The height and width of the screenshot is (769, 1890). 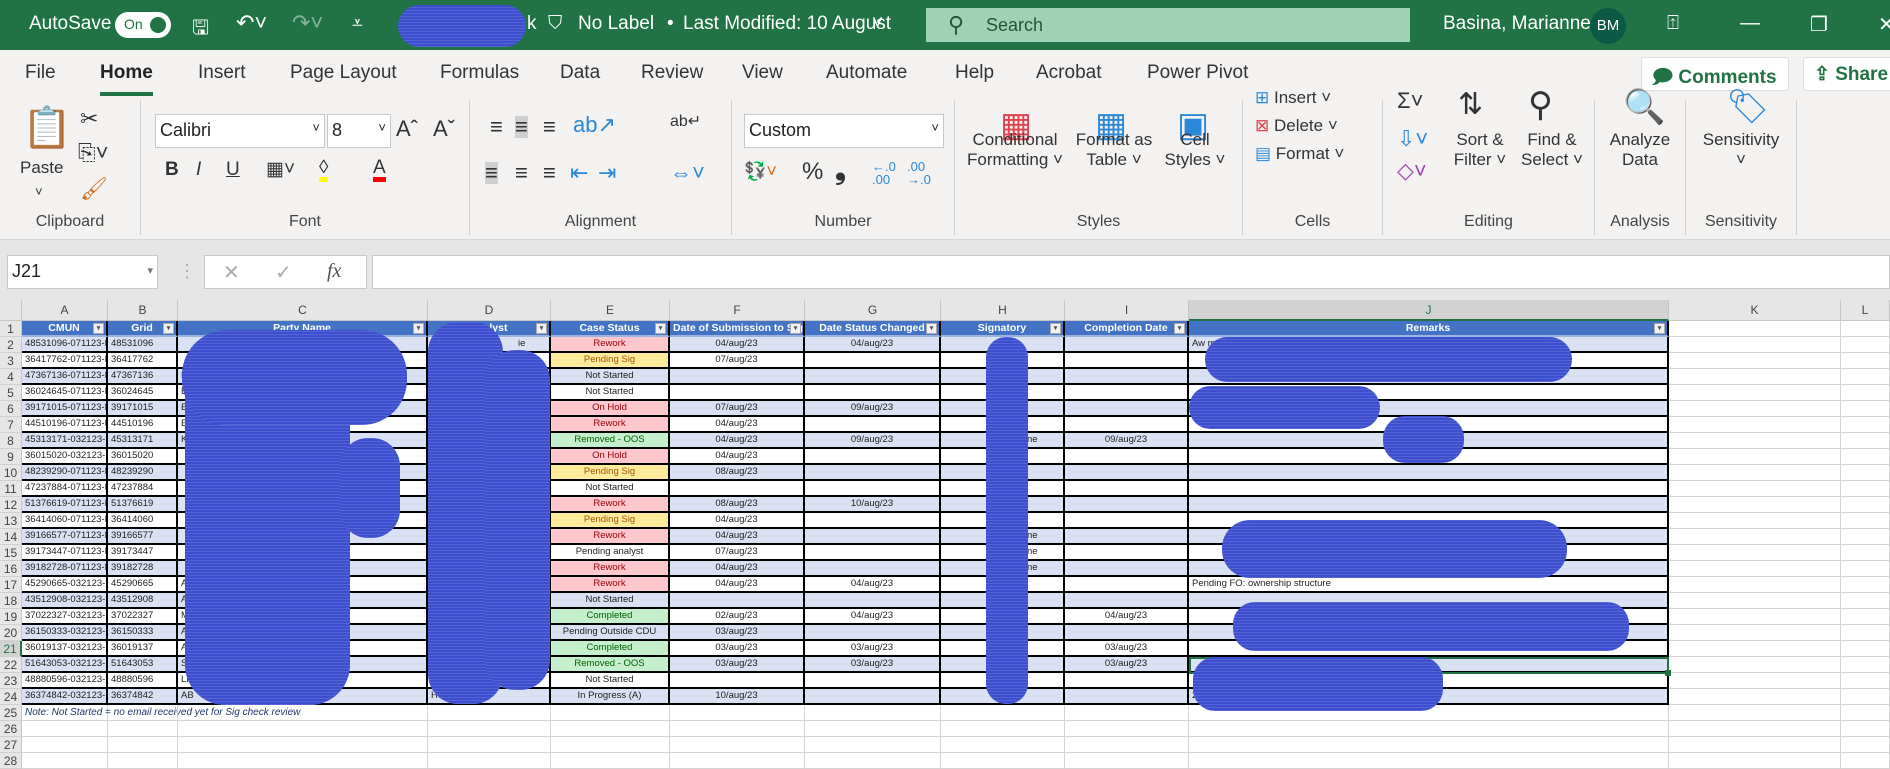 What do you see at coordinates (65, 441) in the screenshot?
I see `cmun-cell: 45313171-032123-E` at bounding box center [65, 441].